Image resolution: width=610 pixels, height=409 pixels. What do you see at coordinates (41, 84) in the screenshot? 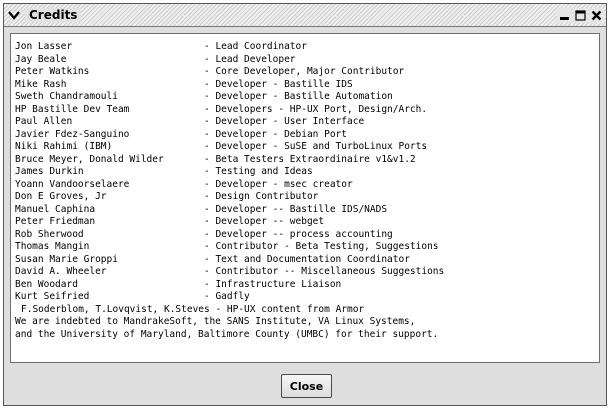
I see `credit-name: Mike Rash` at bounding box center [41, 84].